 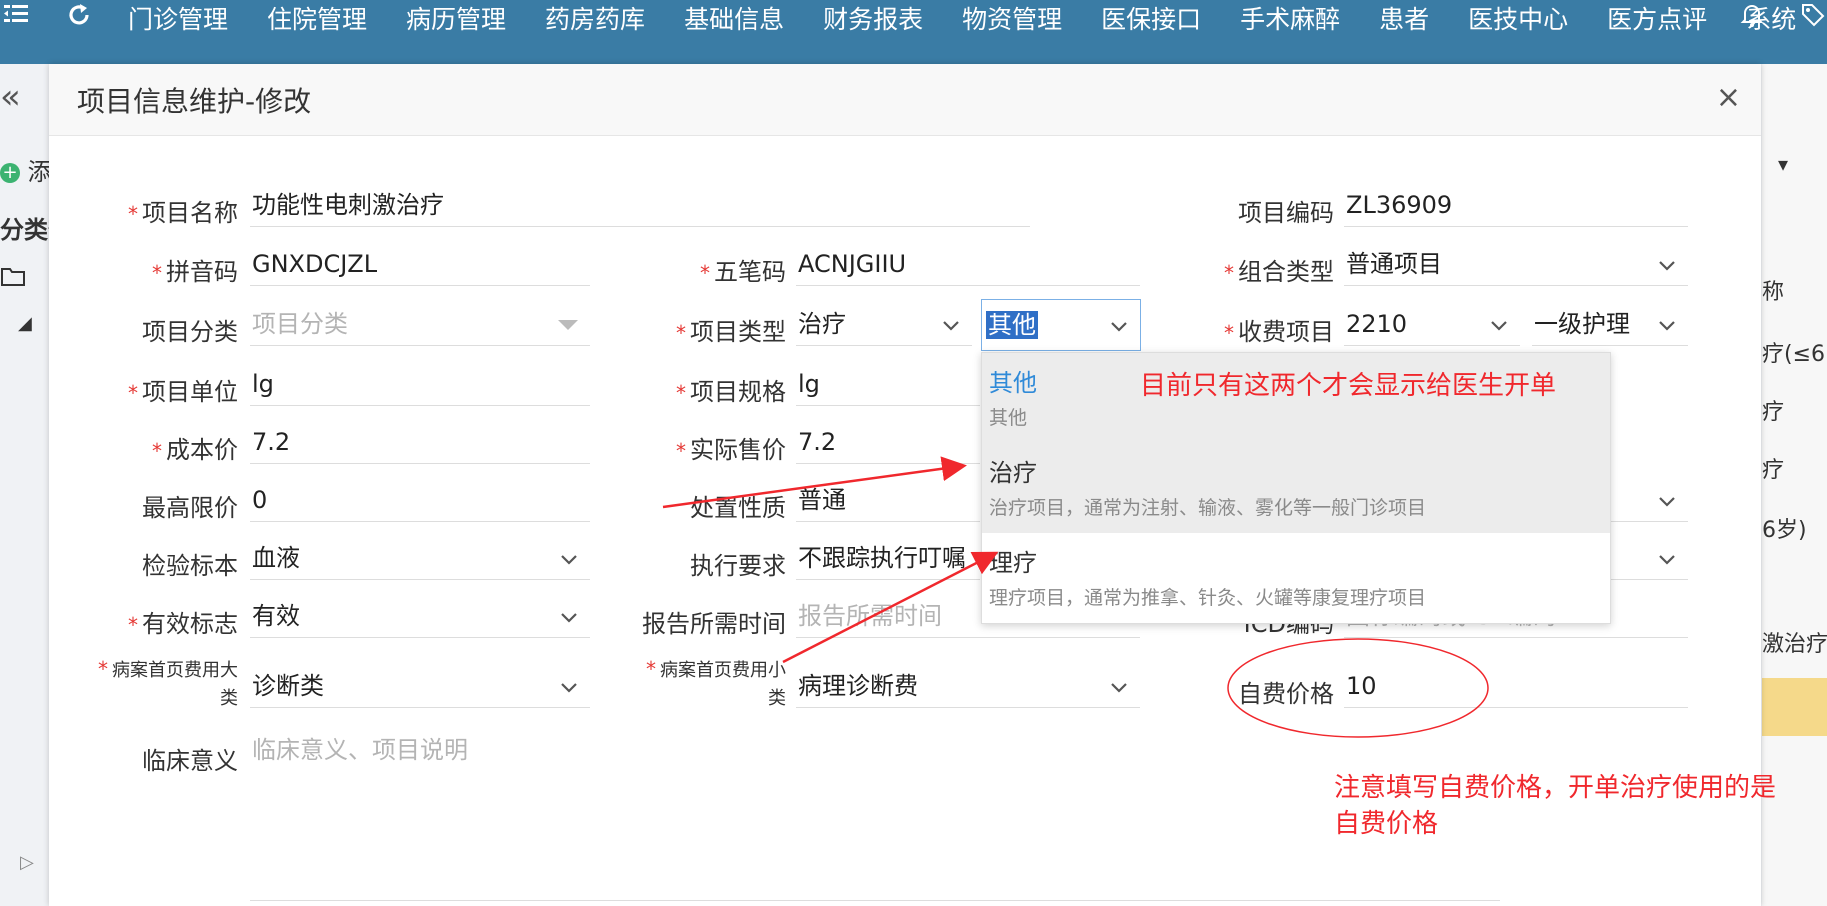 What do you see at coordinates (1783, 164) in the screenshot?
I see `chevron-down-icon: ▾` at bounding box center [1783, 164].